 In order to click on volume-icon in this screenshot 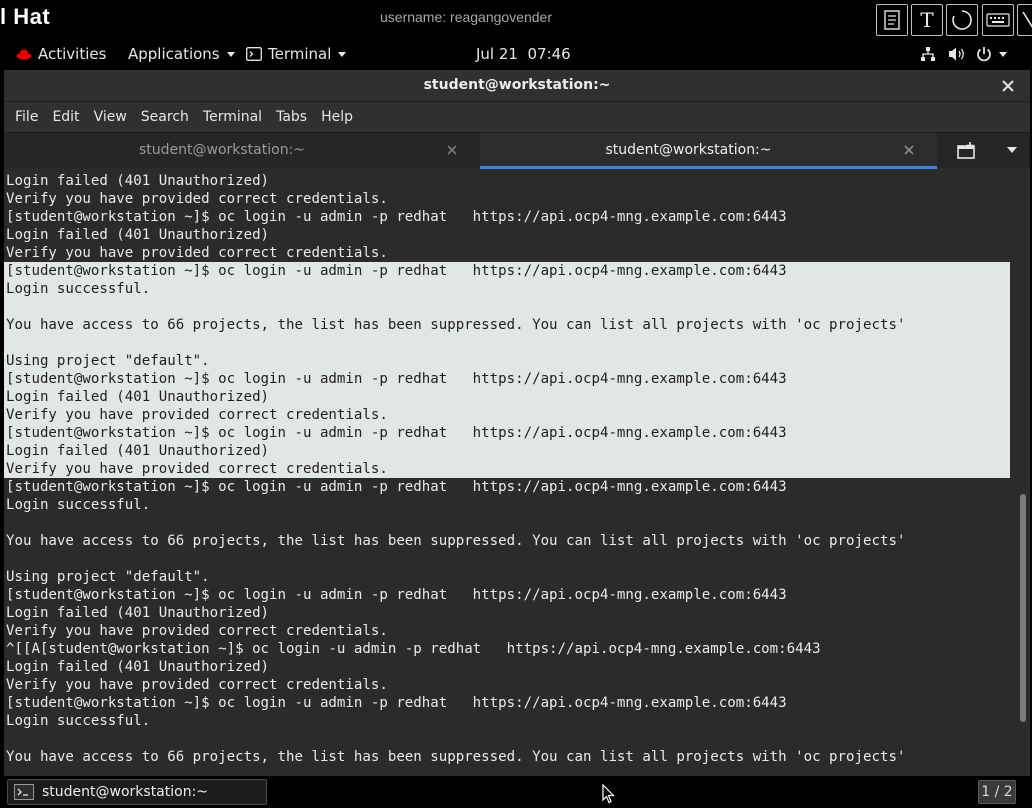, I will do `click(956, 54)`.